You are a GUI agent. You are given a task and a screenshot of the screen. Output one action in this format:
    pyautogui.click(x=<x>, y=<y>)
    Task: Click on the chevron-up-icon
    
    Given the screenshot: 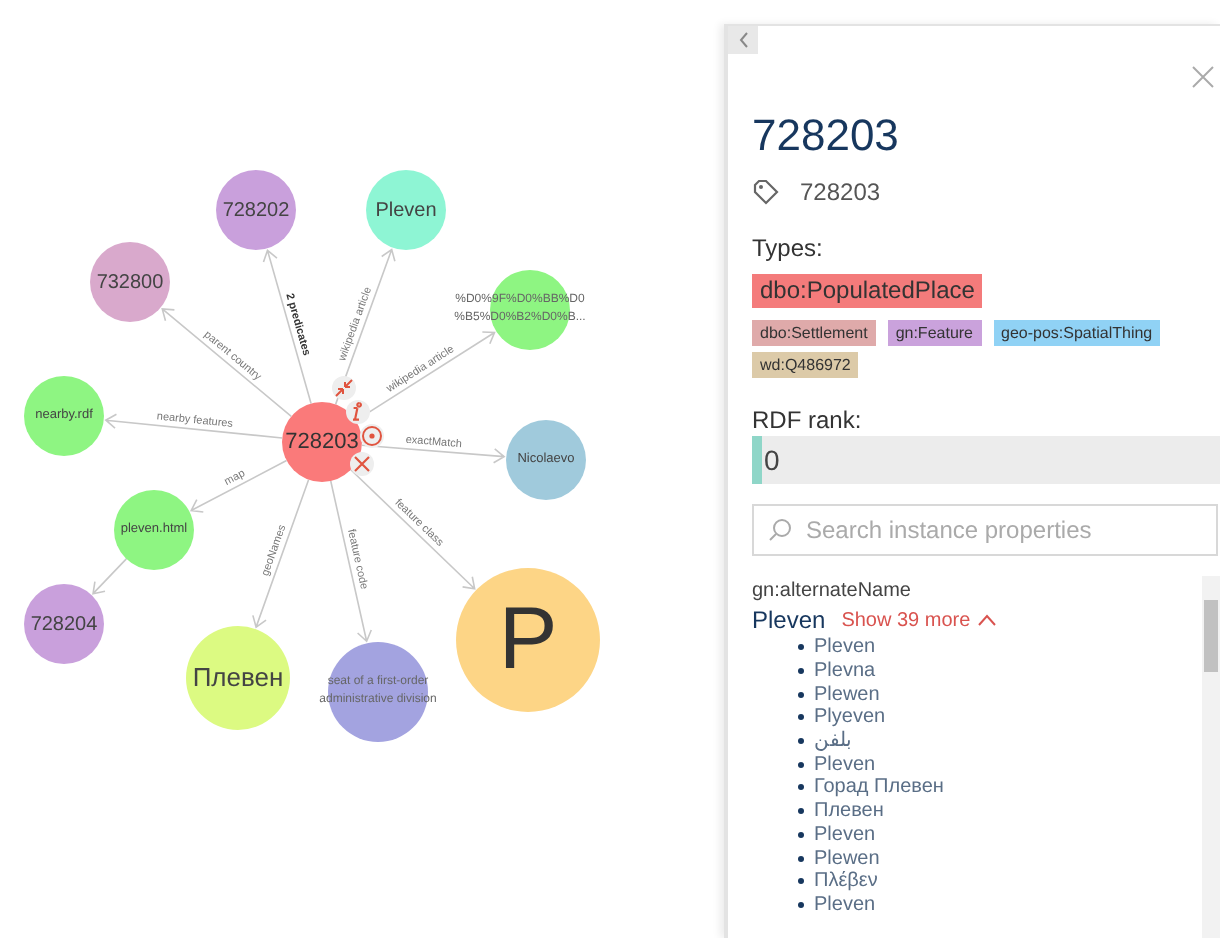 What is the action you would take?
    pyautogui.click(x=987, y=620)
    